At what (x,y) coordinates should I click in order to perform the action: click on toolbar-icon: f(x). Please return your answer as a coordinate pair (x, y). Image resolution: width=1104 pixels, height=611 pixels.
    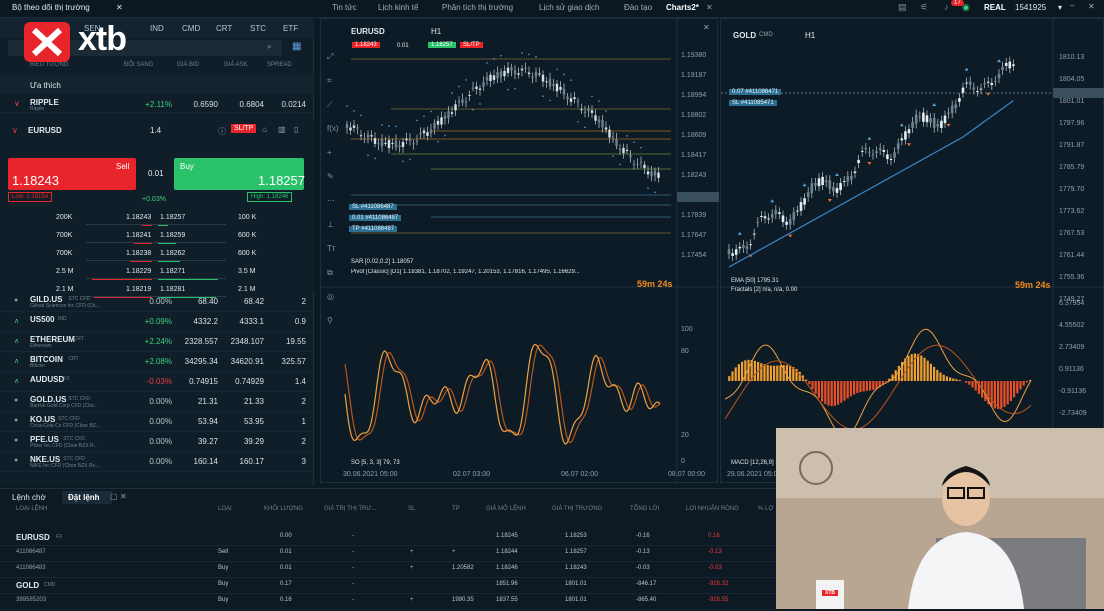
    Looking at the image, I should click on (333, 128).